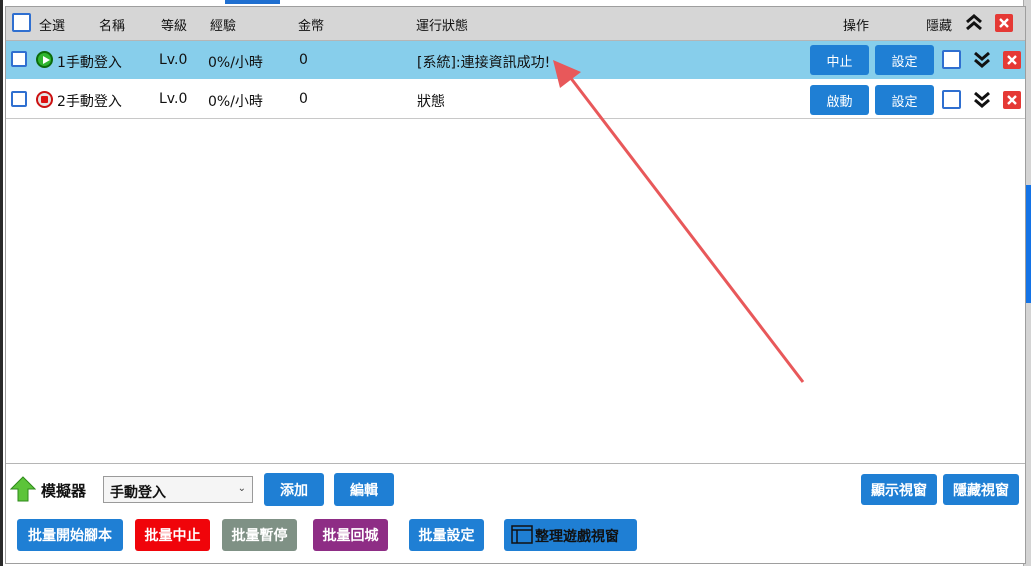  What do you see at coordinates (44, 59) in the screenshot?
I see `running-status-icon` at bounding box center [44, 59].